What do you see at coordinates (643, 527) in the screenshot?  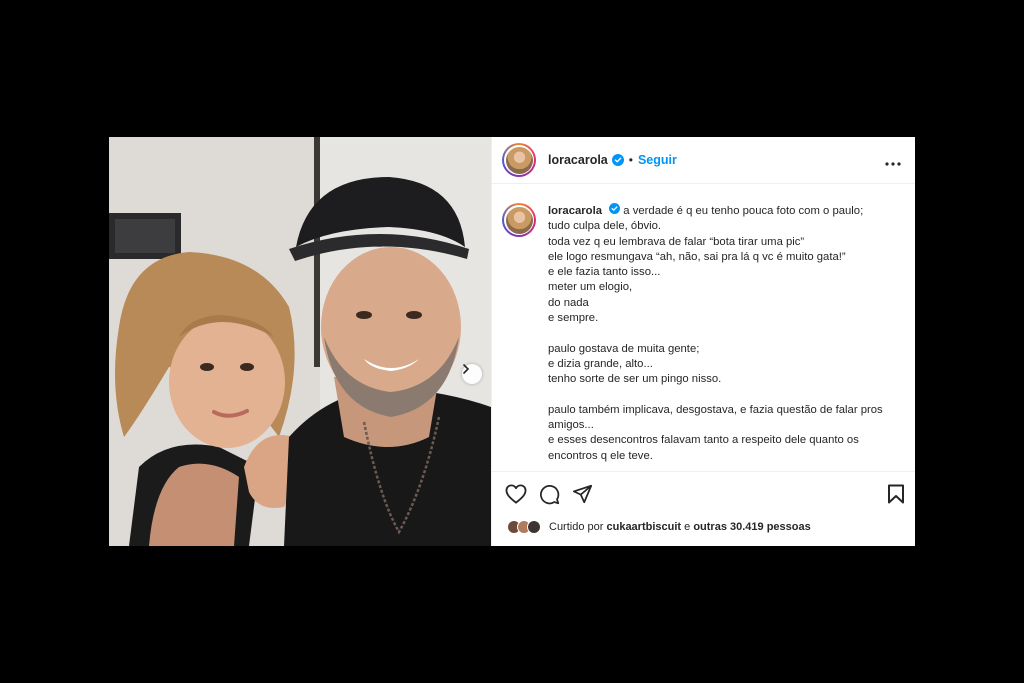 I see `likes-user: cukaartbiscuit` at bounding box center [643, 527].